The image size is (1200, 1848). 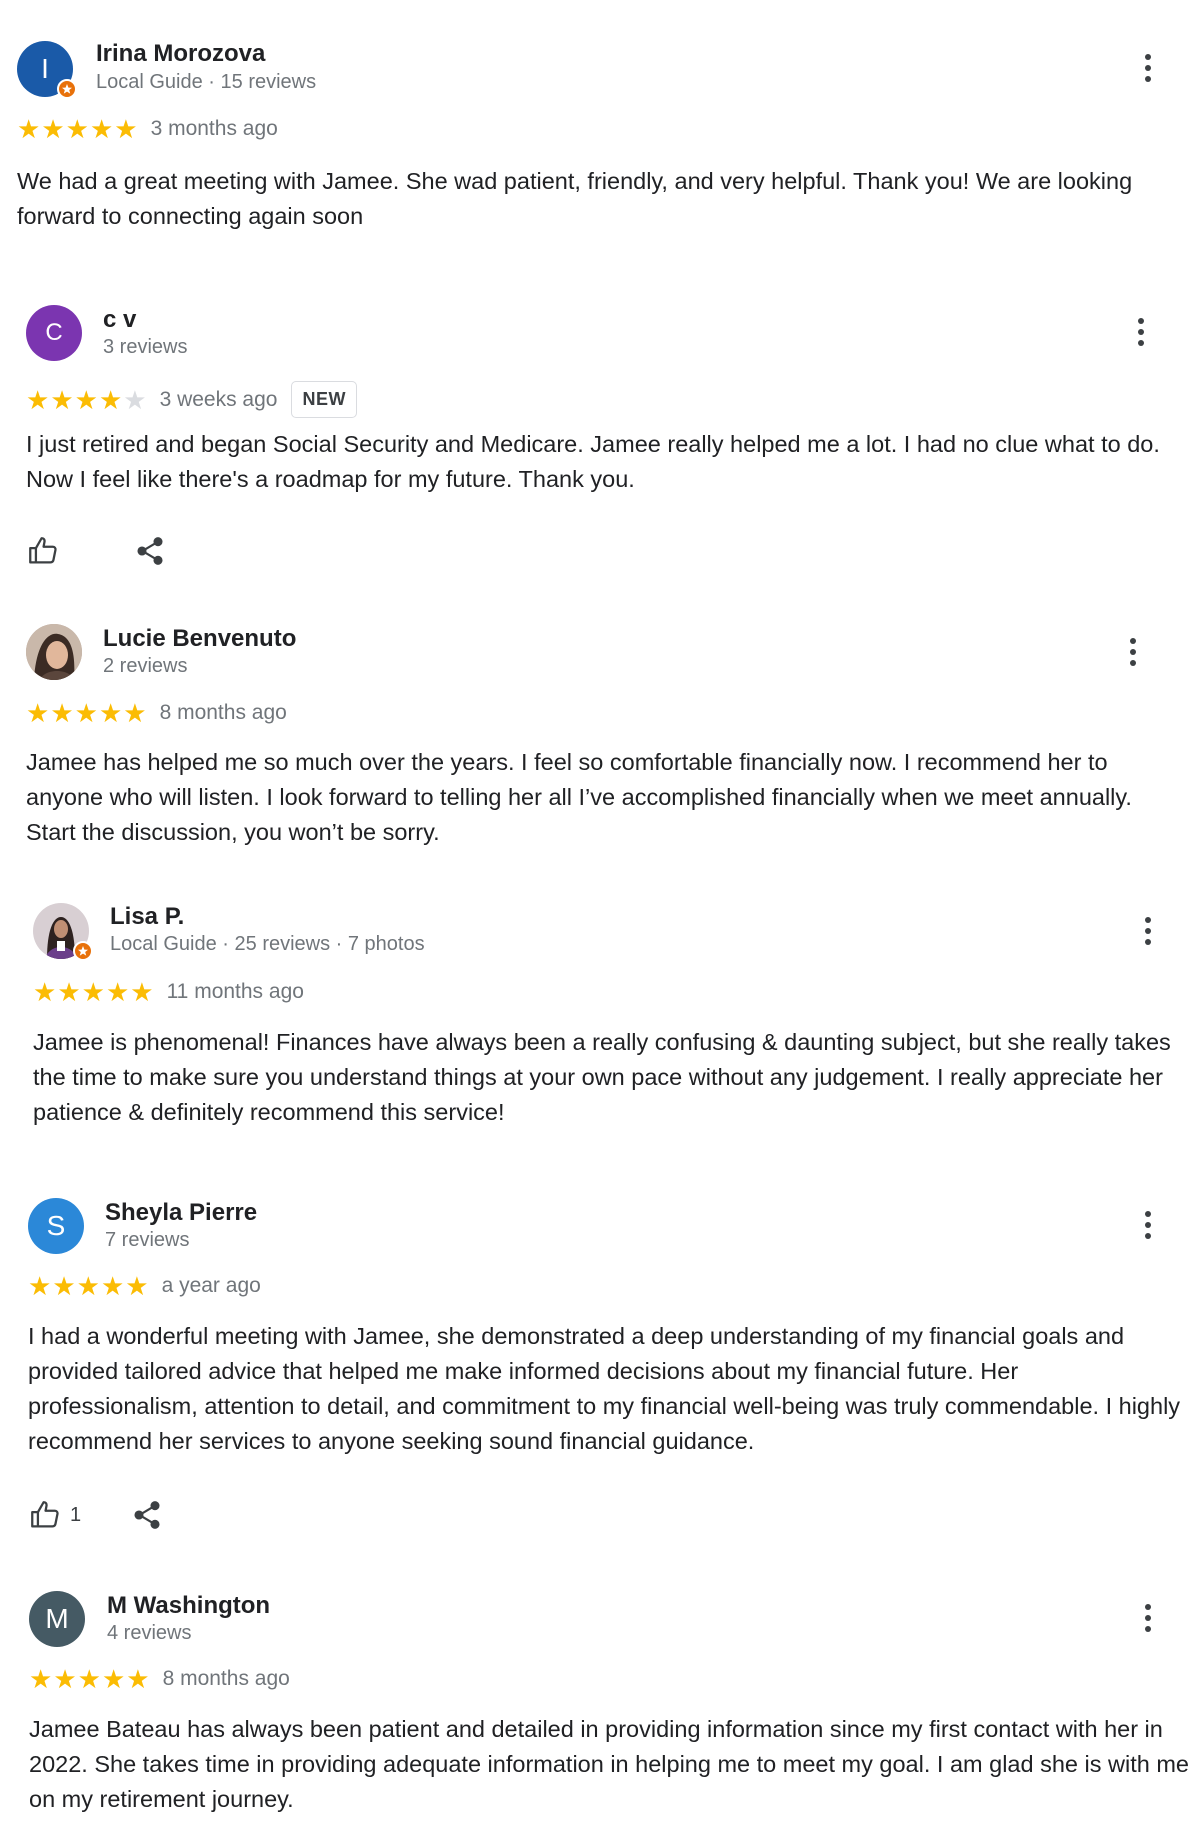 I want to click on reviewer-name: Lisa P., so click(x=147, y=917).